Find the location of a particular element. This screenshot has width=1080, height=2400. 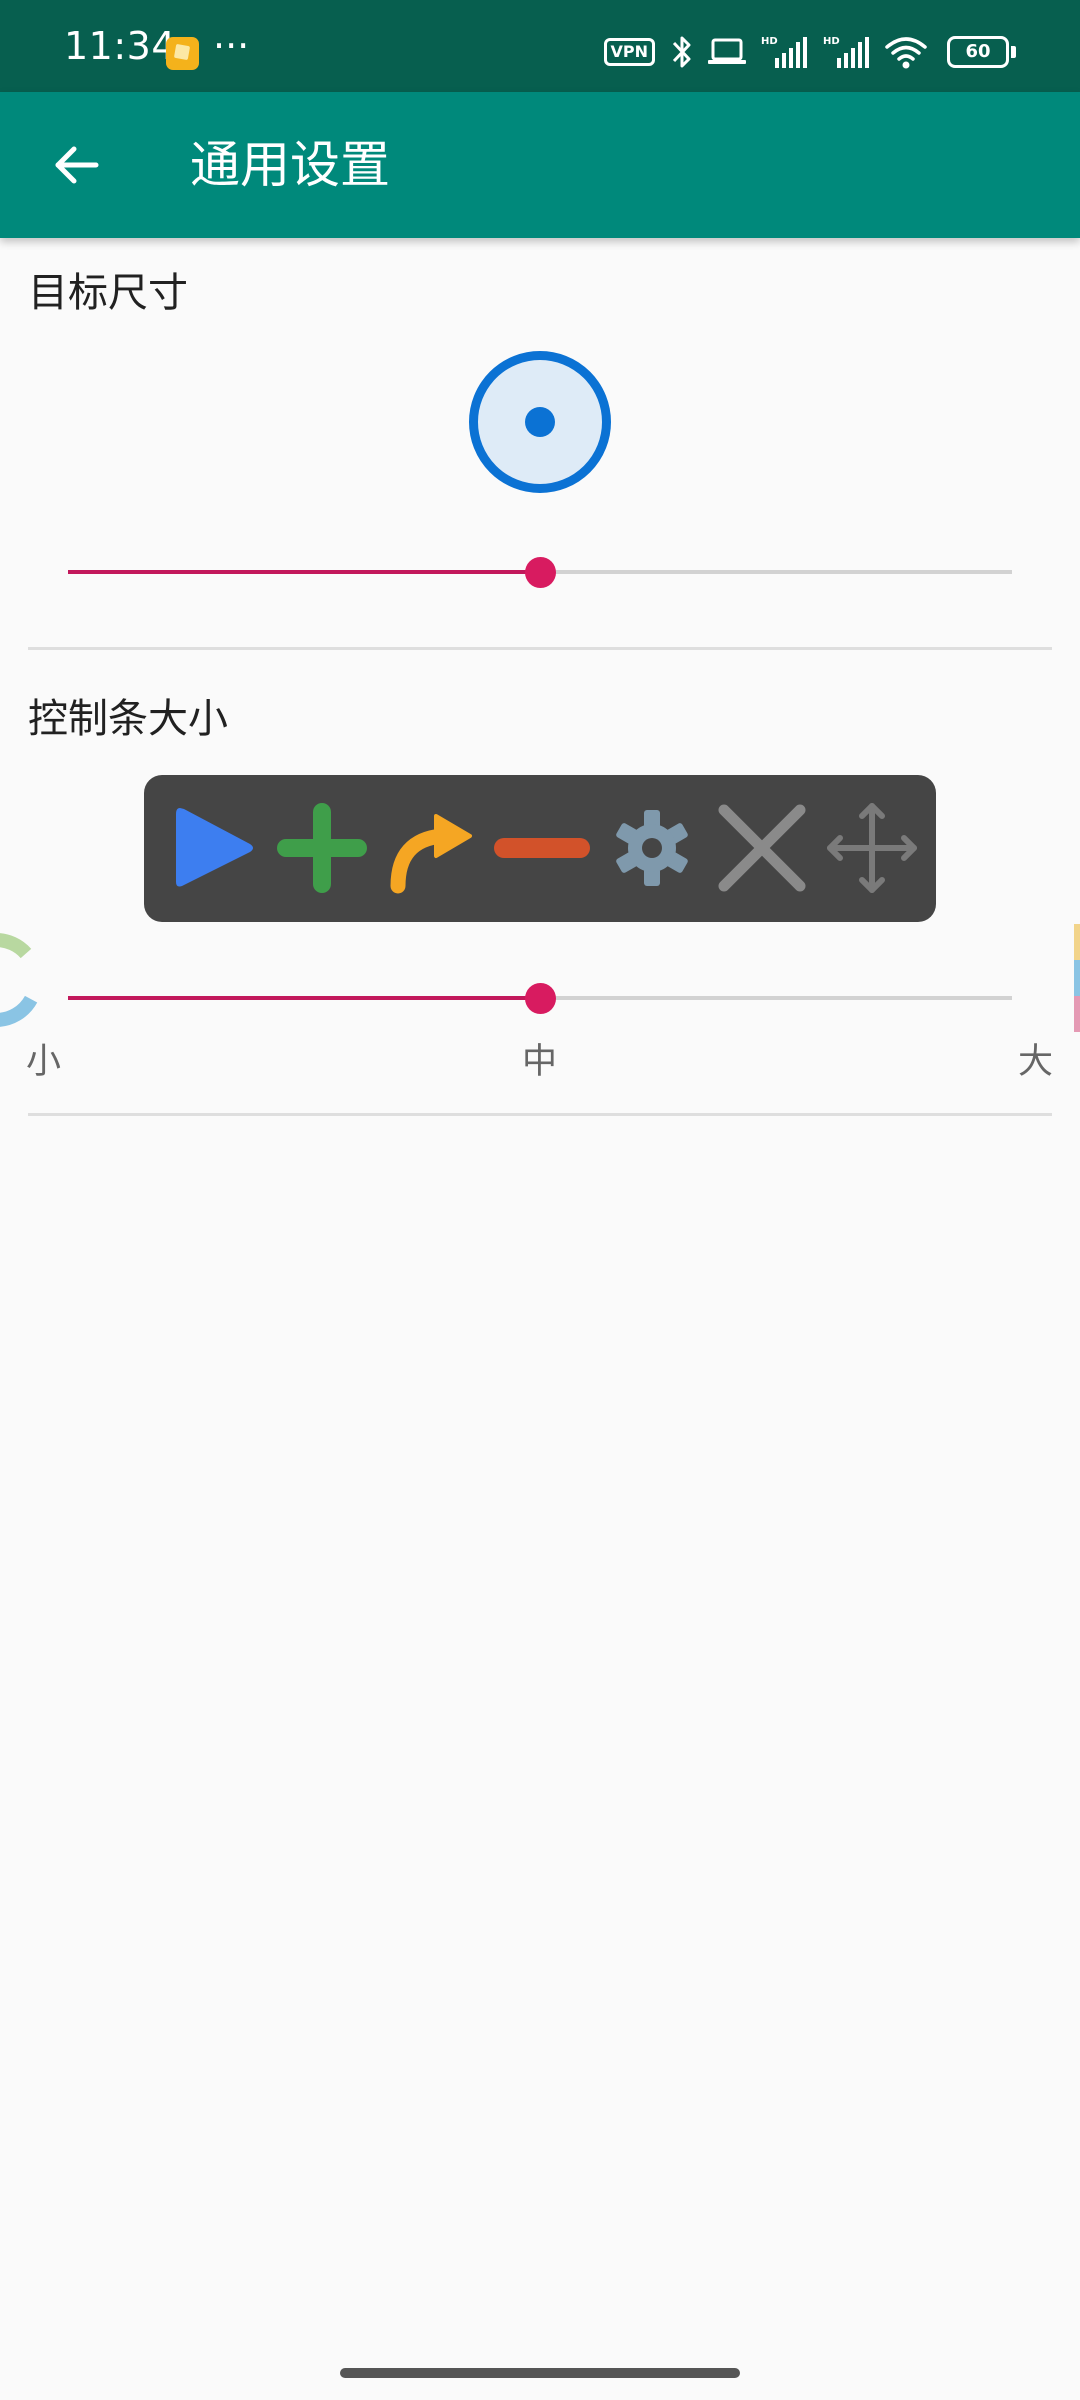

vpn-icon: VPN is located at coordinates (629, 52).